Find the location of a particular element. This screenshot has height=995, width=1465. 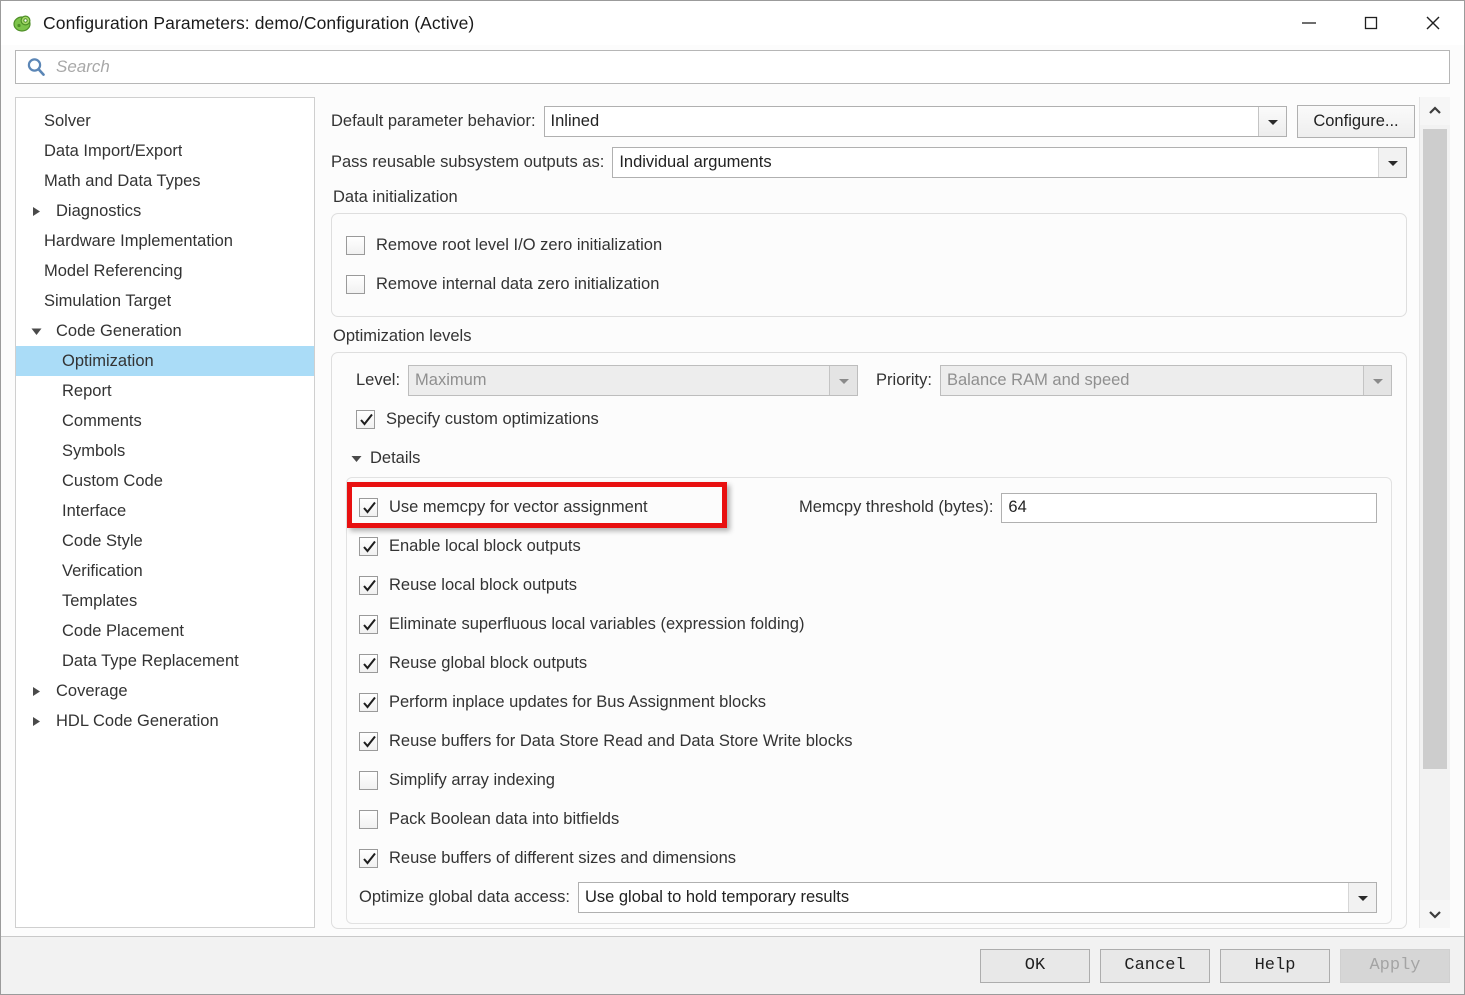

sidebar-item-optimization: Optimization is located at coordinates (165, 361).